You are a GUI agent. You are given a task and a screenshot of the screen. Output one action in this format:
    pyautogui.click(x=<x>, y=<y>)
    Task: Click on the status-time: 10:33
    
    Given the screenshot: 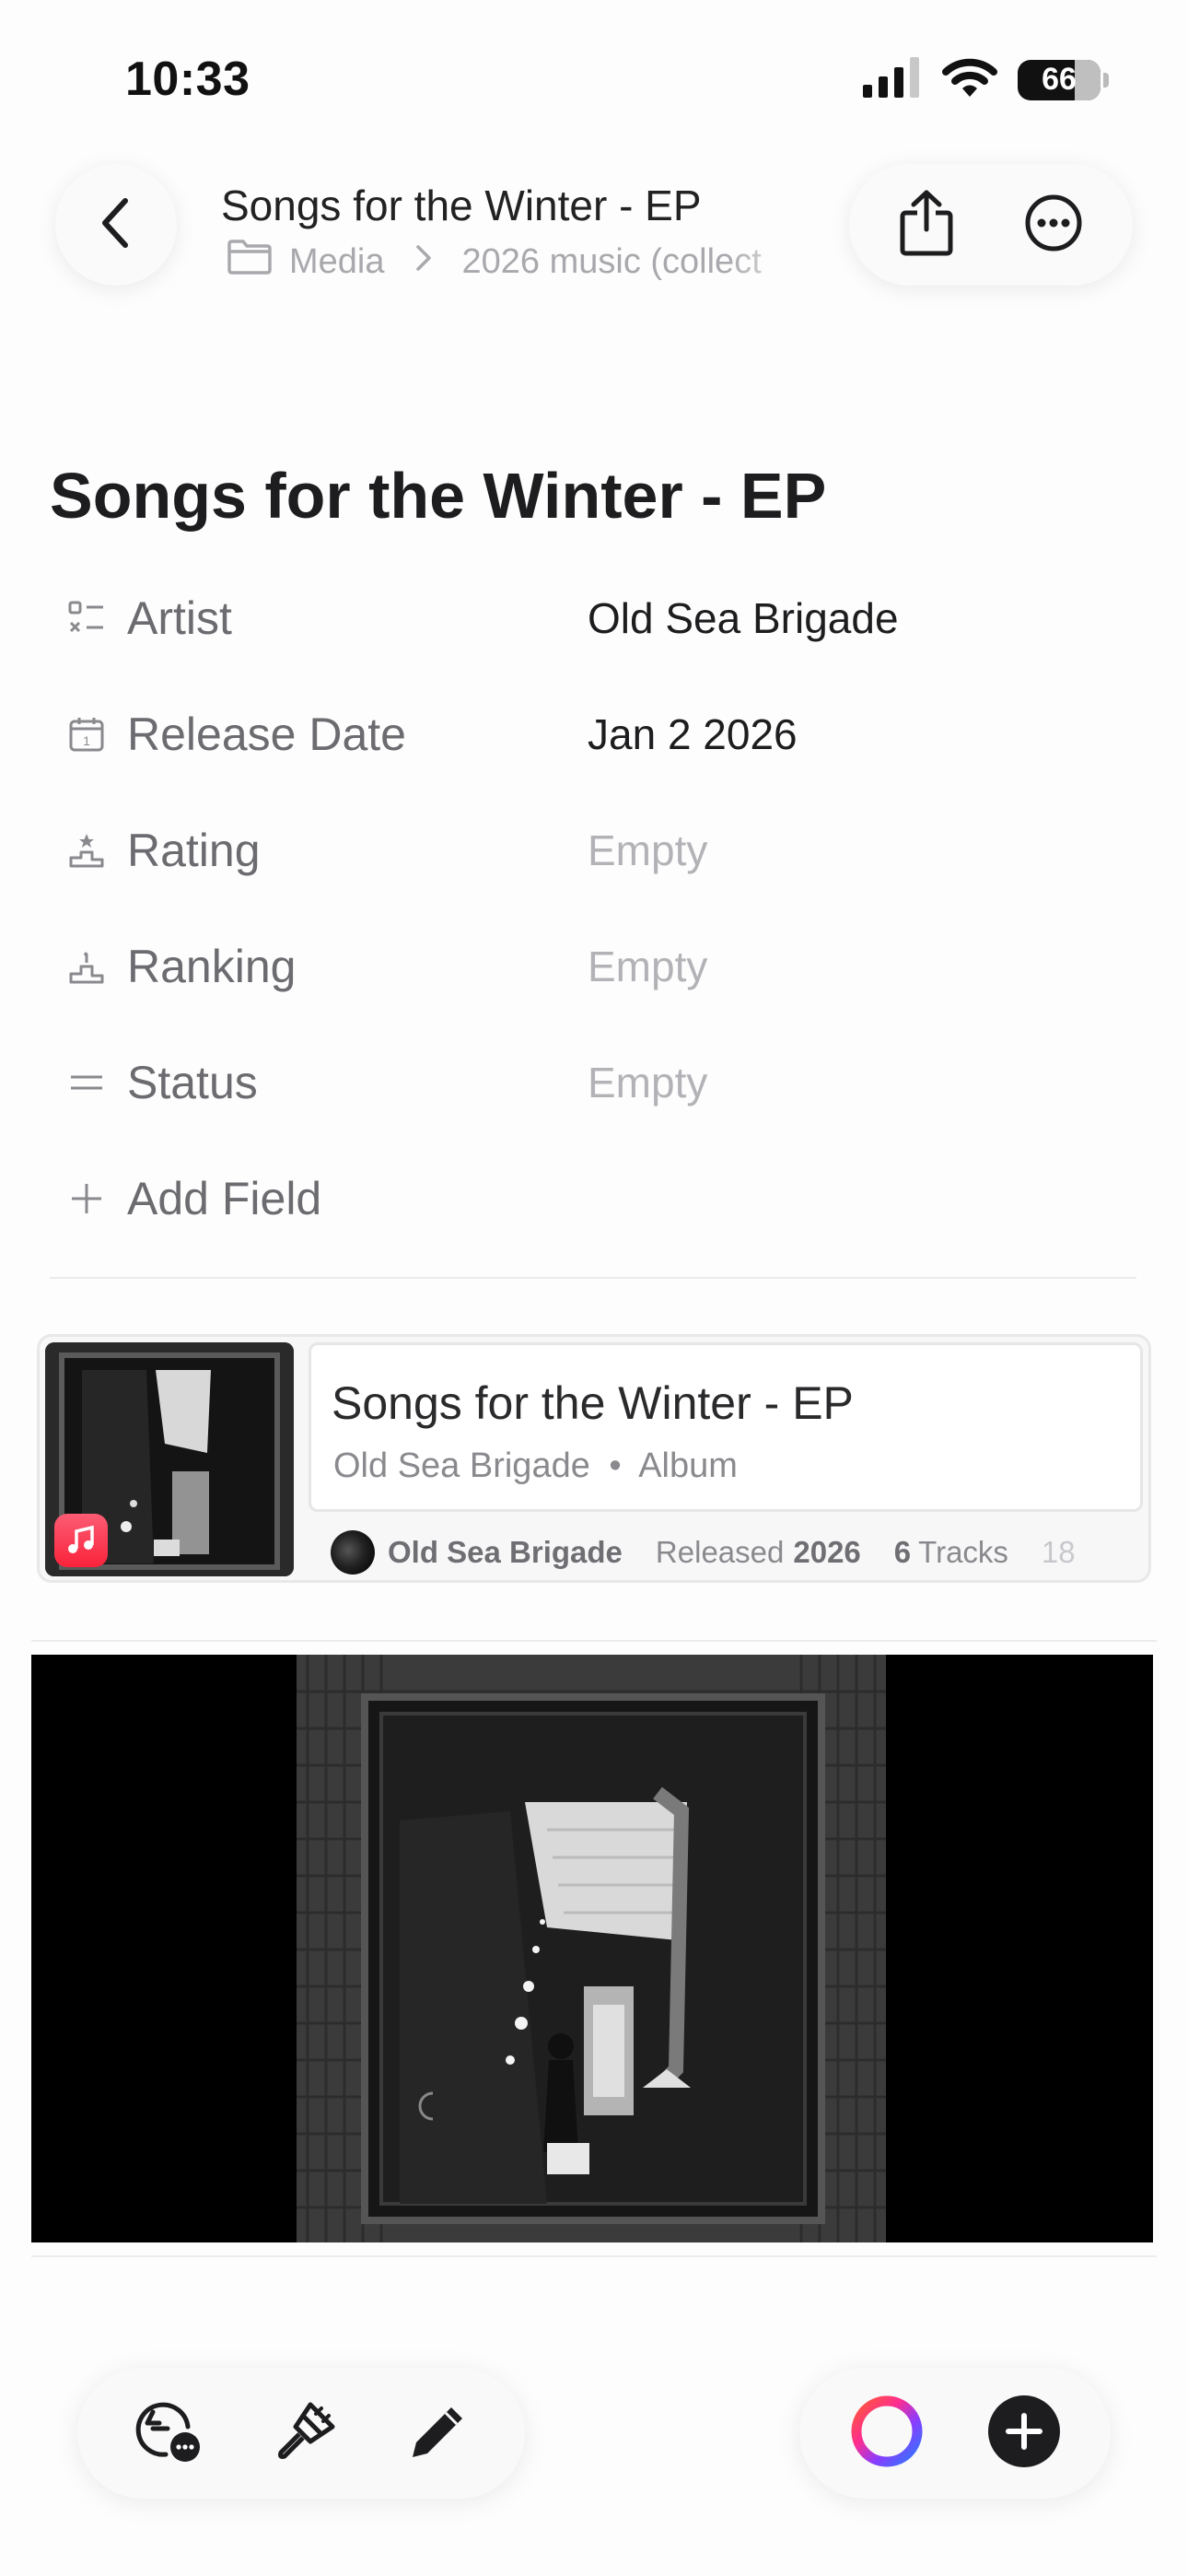 What is the action you would take?
    pyautogui.click(x=187, y=79)
    